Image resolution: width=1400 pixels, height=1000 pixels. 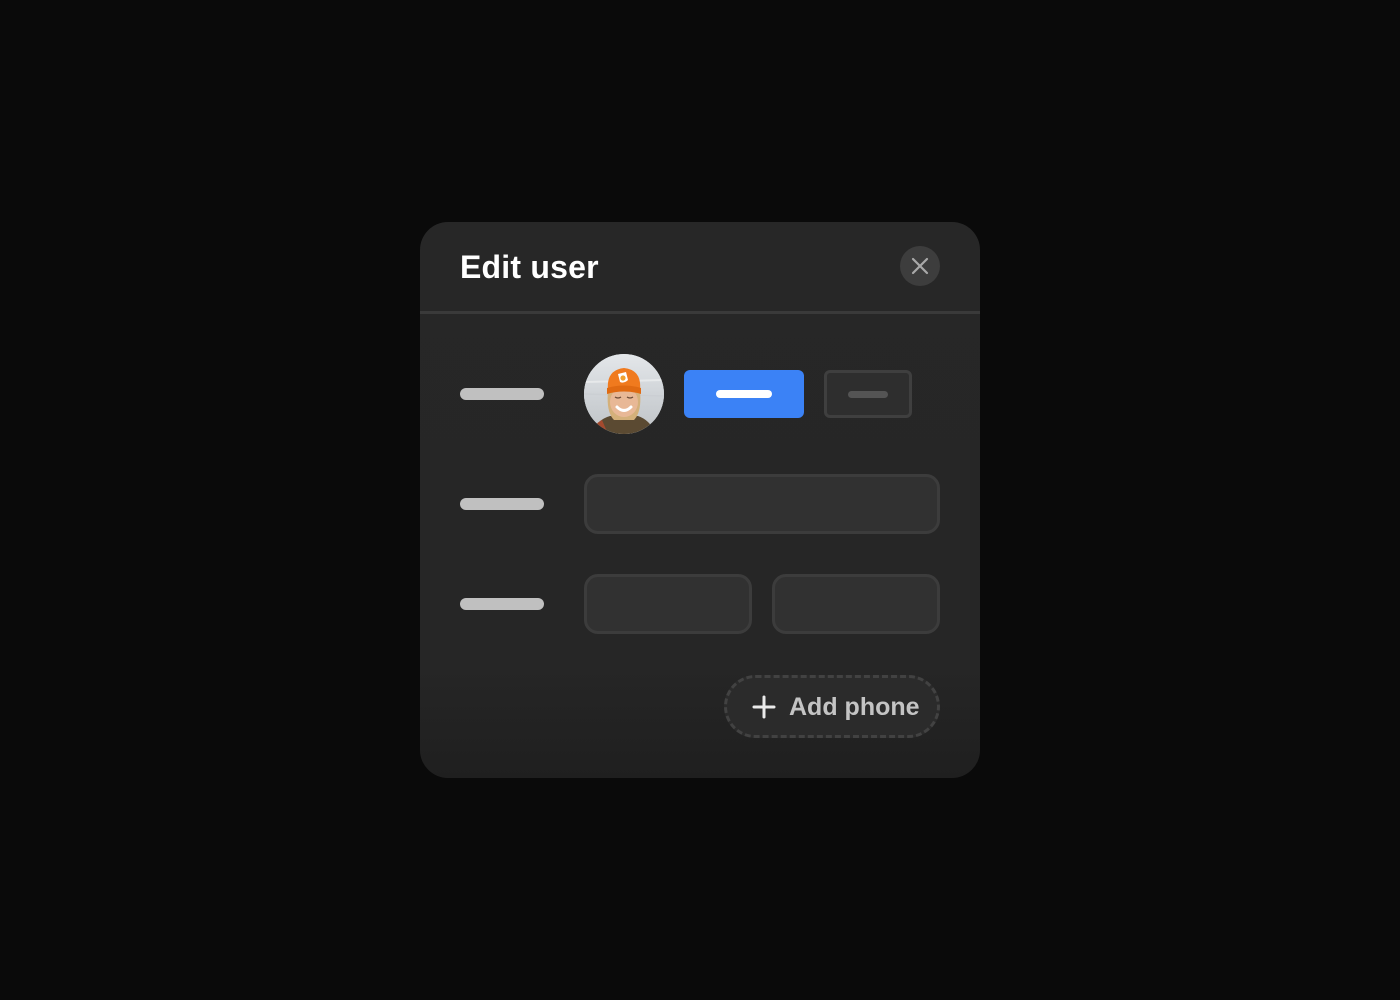 I want to click on add-phone-button: Add phone, so click(x=832, y=706).